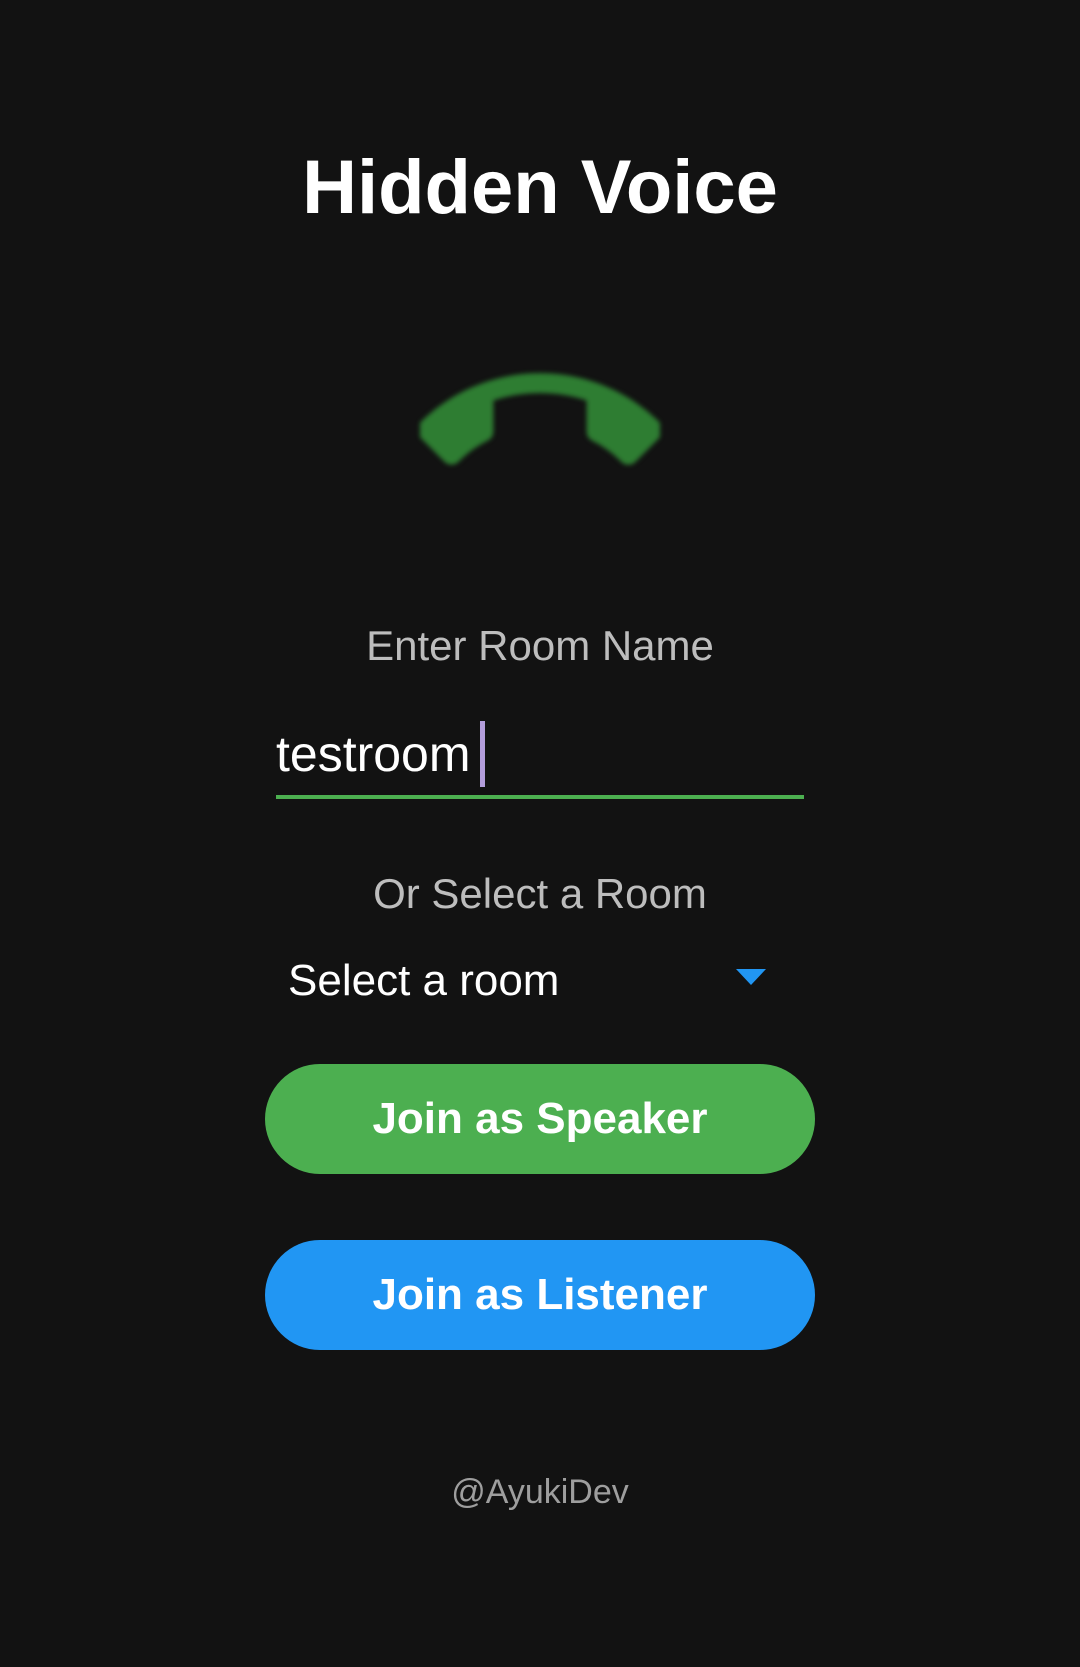 Image resolution: width=1080 pixels, height=1667 pixels. I want to click on text-cursor, so click(482, 754).